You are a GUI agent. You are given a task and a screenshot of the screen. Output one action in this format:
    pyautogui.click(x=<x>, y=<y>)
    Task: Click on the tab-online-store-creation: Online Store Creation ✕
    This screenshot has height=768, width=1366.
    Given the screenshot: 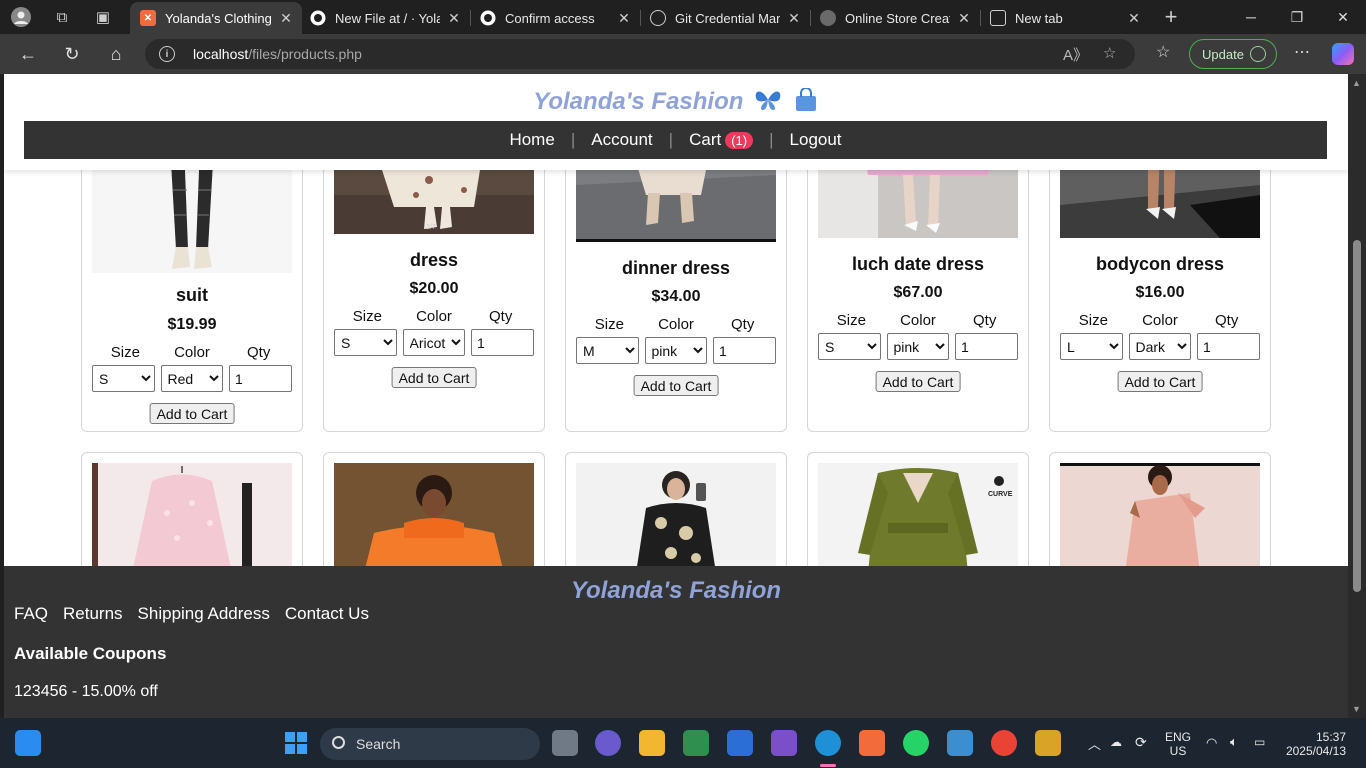 What is the action you would take?
    pyautogui.click(x=895, y=18)
    